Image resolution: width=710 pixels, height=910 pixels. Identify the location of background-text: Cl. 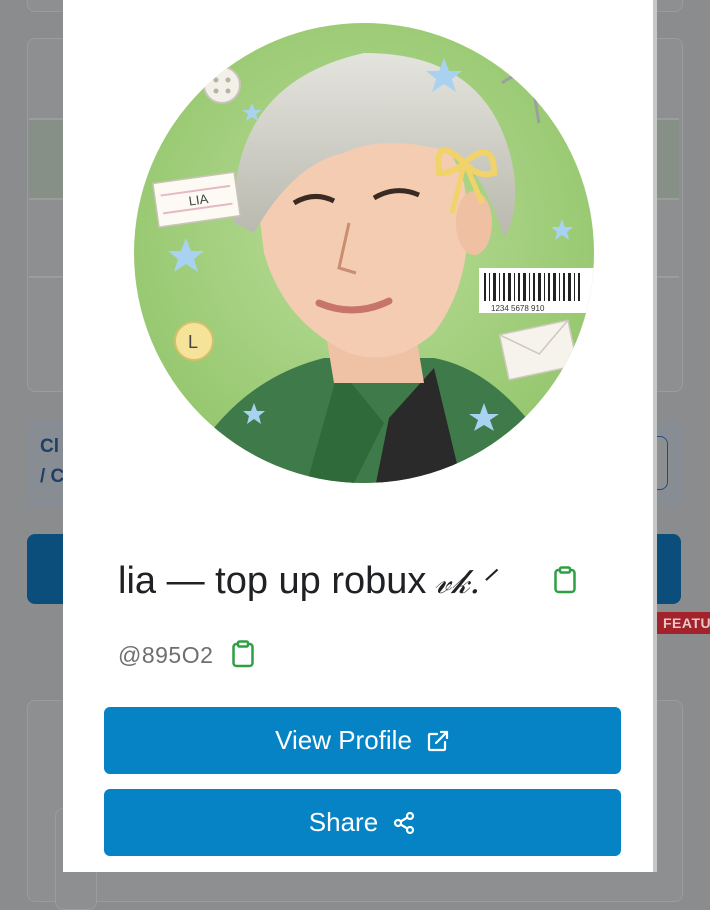
(49, 446).